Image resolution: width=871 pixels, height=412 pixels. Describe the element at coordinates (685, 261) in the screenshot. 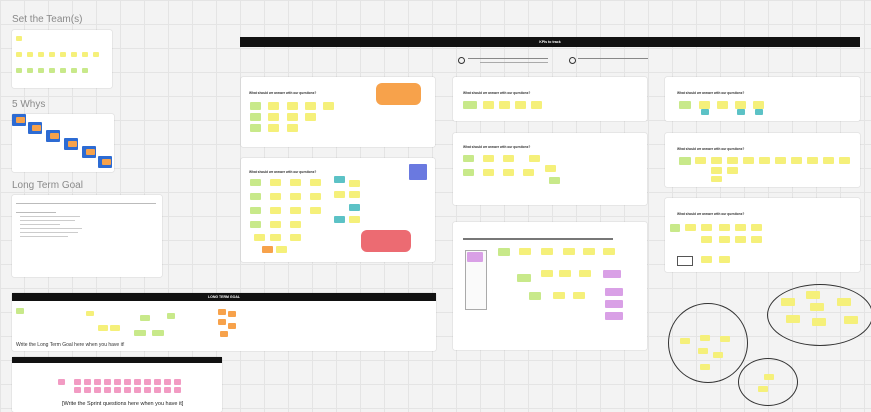

I see `note-box` at that location.